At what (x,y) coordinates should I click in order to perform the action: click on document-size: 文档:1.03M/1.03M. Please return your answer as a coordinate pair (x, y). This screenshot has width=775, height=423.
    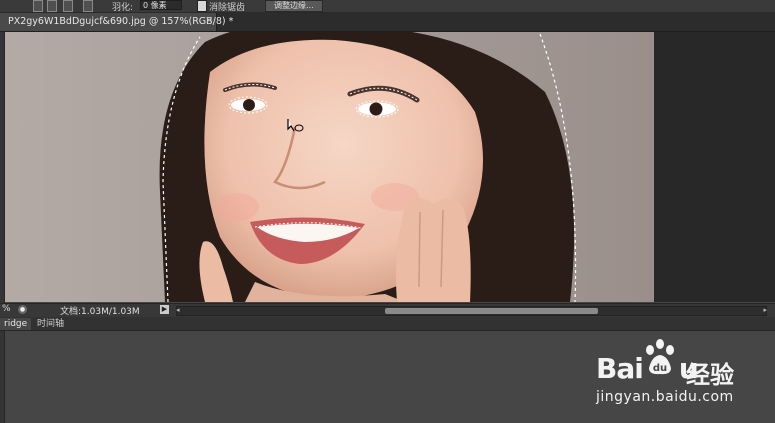
    Looking at the image, I should click on (100, 312).